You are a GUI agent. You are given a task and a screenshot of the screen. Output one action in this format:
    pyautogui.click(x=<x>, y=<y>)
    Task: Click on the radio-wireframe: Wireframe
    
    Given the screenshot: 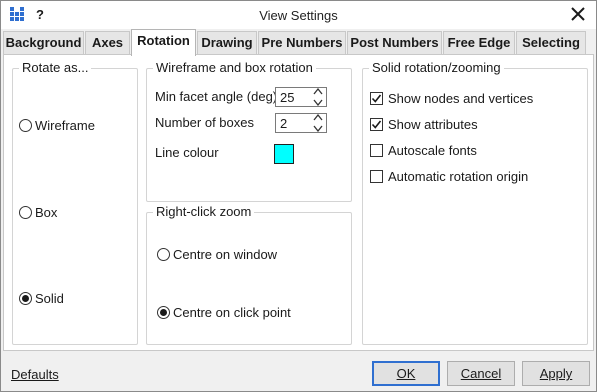 What is the action you would take?
    pyautogui.click(x=57, y=125)
    